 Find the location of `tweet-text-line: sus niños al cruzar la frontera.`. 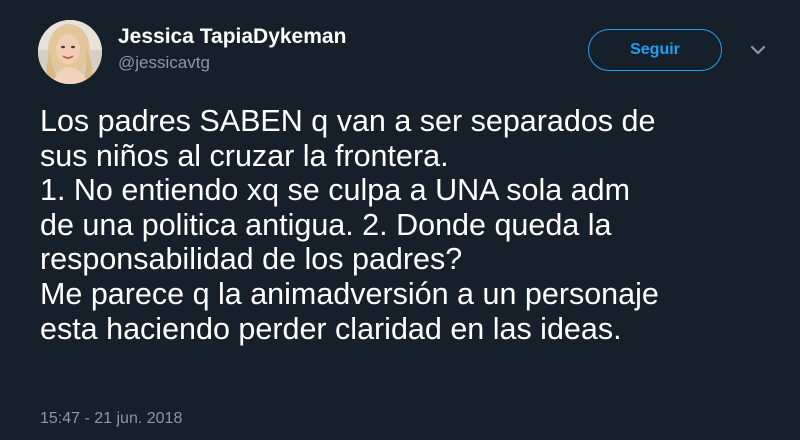

tweet-text-line: sus niños al cruzar la frontera. is located at coordinates (244, 155).